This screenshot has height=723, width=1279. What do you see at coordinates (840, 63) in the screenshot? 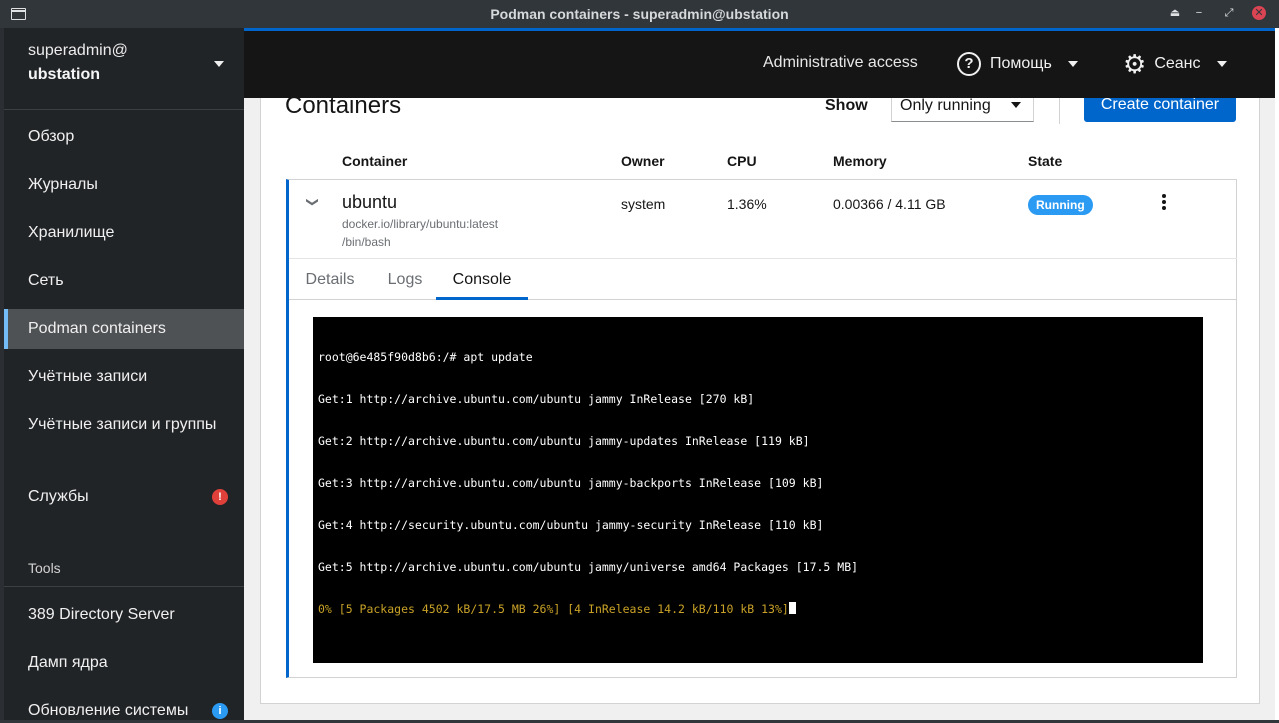
I see `administrative-access-button: Administrative access` at bounding box center [840, 63].